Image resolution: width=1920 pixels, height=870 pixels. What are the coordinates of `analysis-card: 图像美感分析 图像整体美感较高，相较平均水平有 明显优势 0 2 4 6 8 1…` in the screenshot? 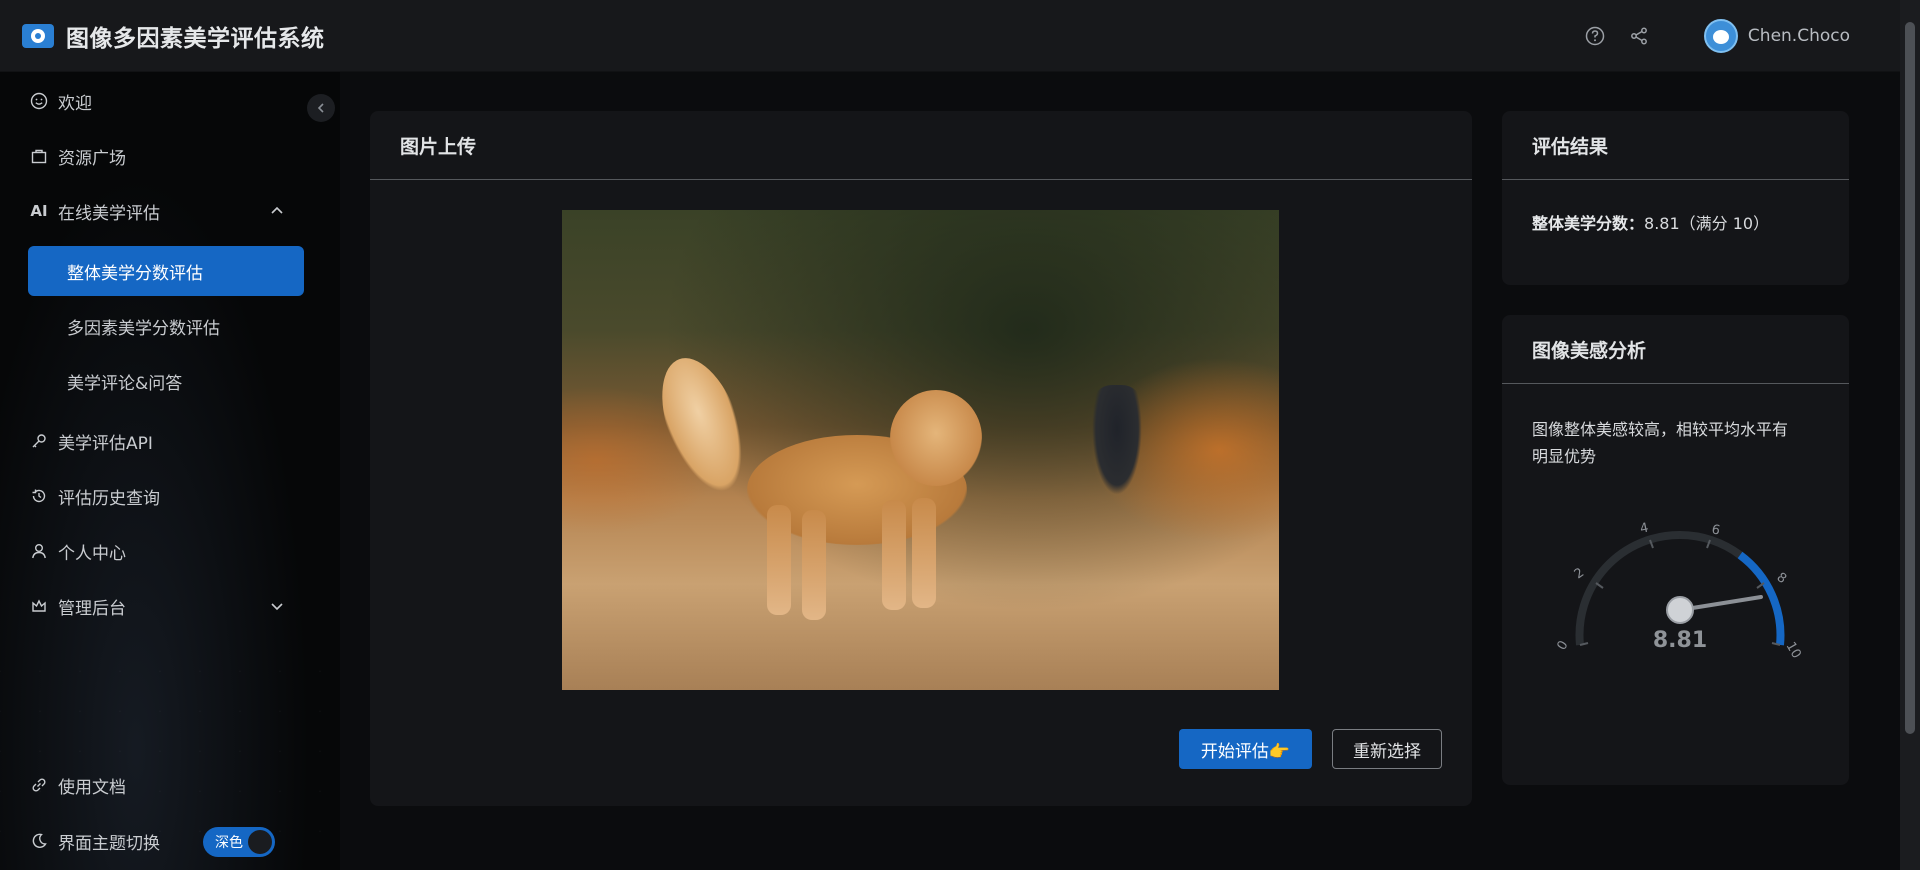 It's located at (1675, 550).